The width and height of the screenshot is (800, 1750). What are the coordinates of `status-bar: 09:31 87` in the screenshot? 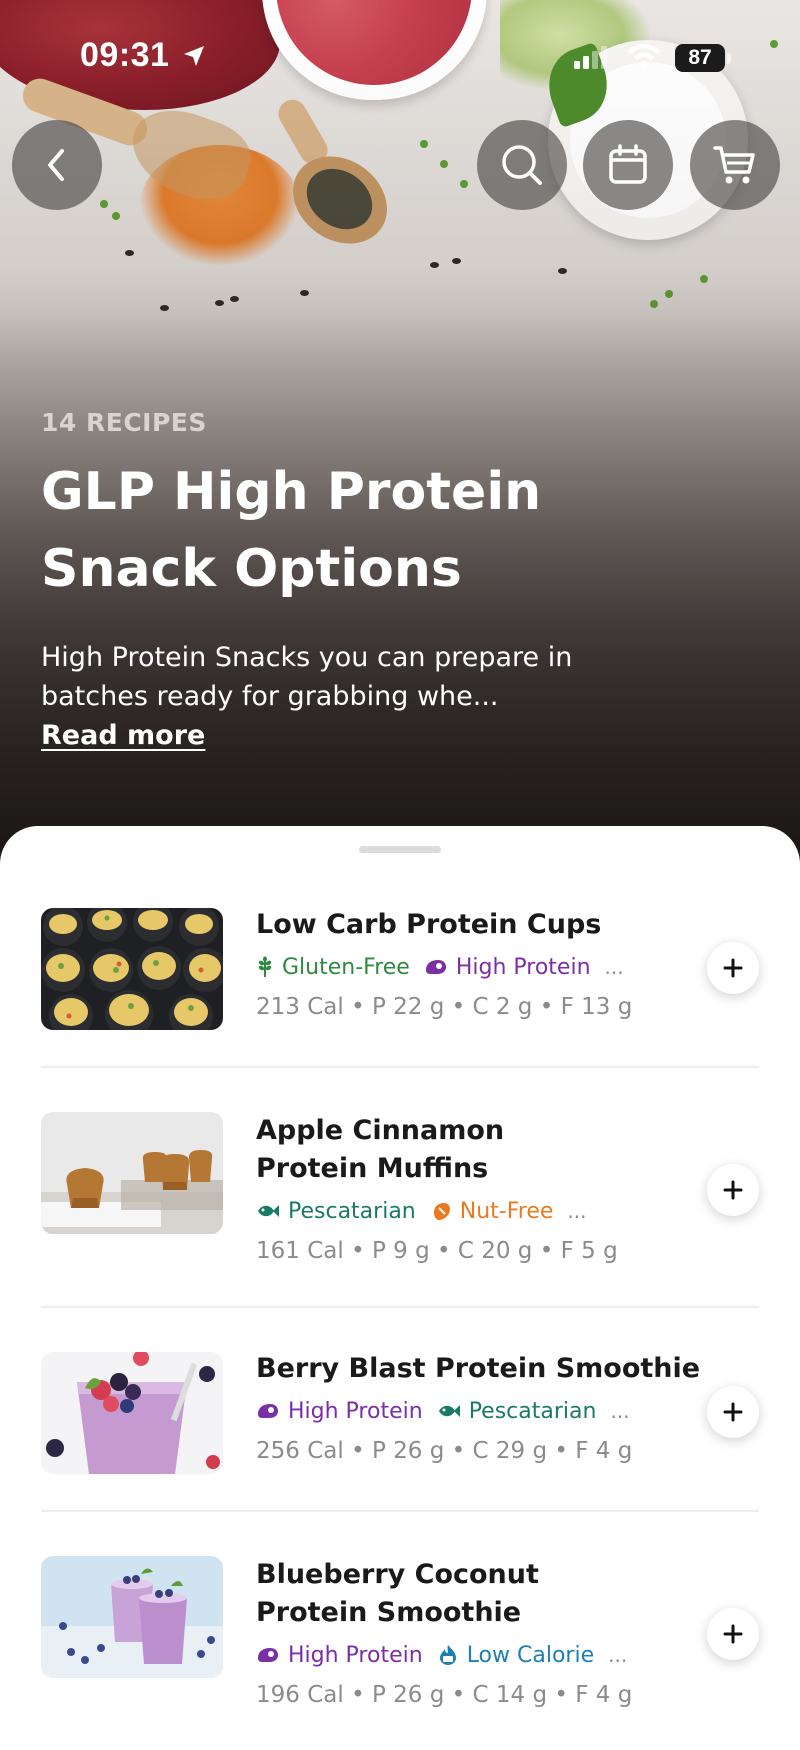 It's located at (400, 55).